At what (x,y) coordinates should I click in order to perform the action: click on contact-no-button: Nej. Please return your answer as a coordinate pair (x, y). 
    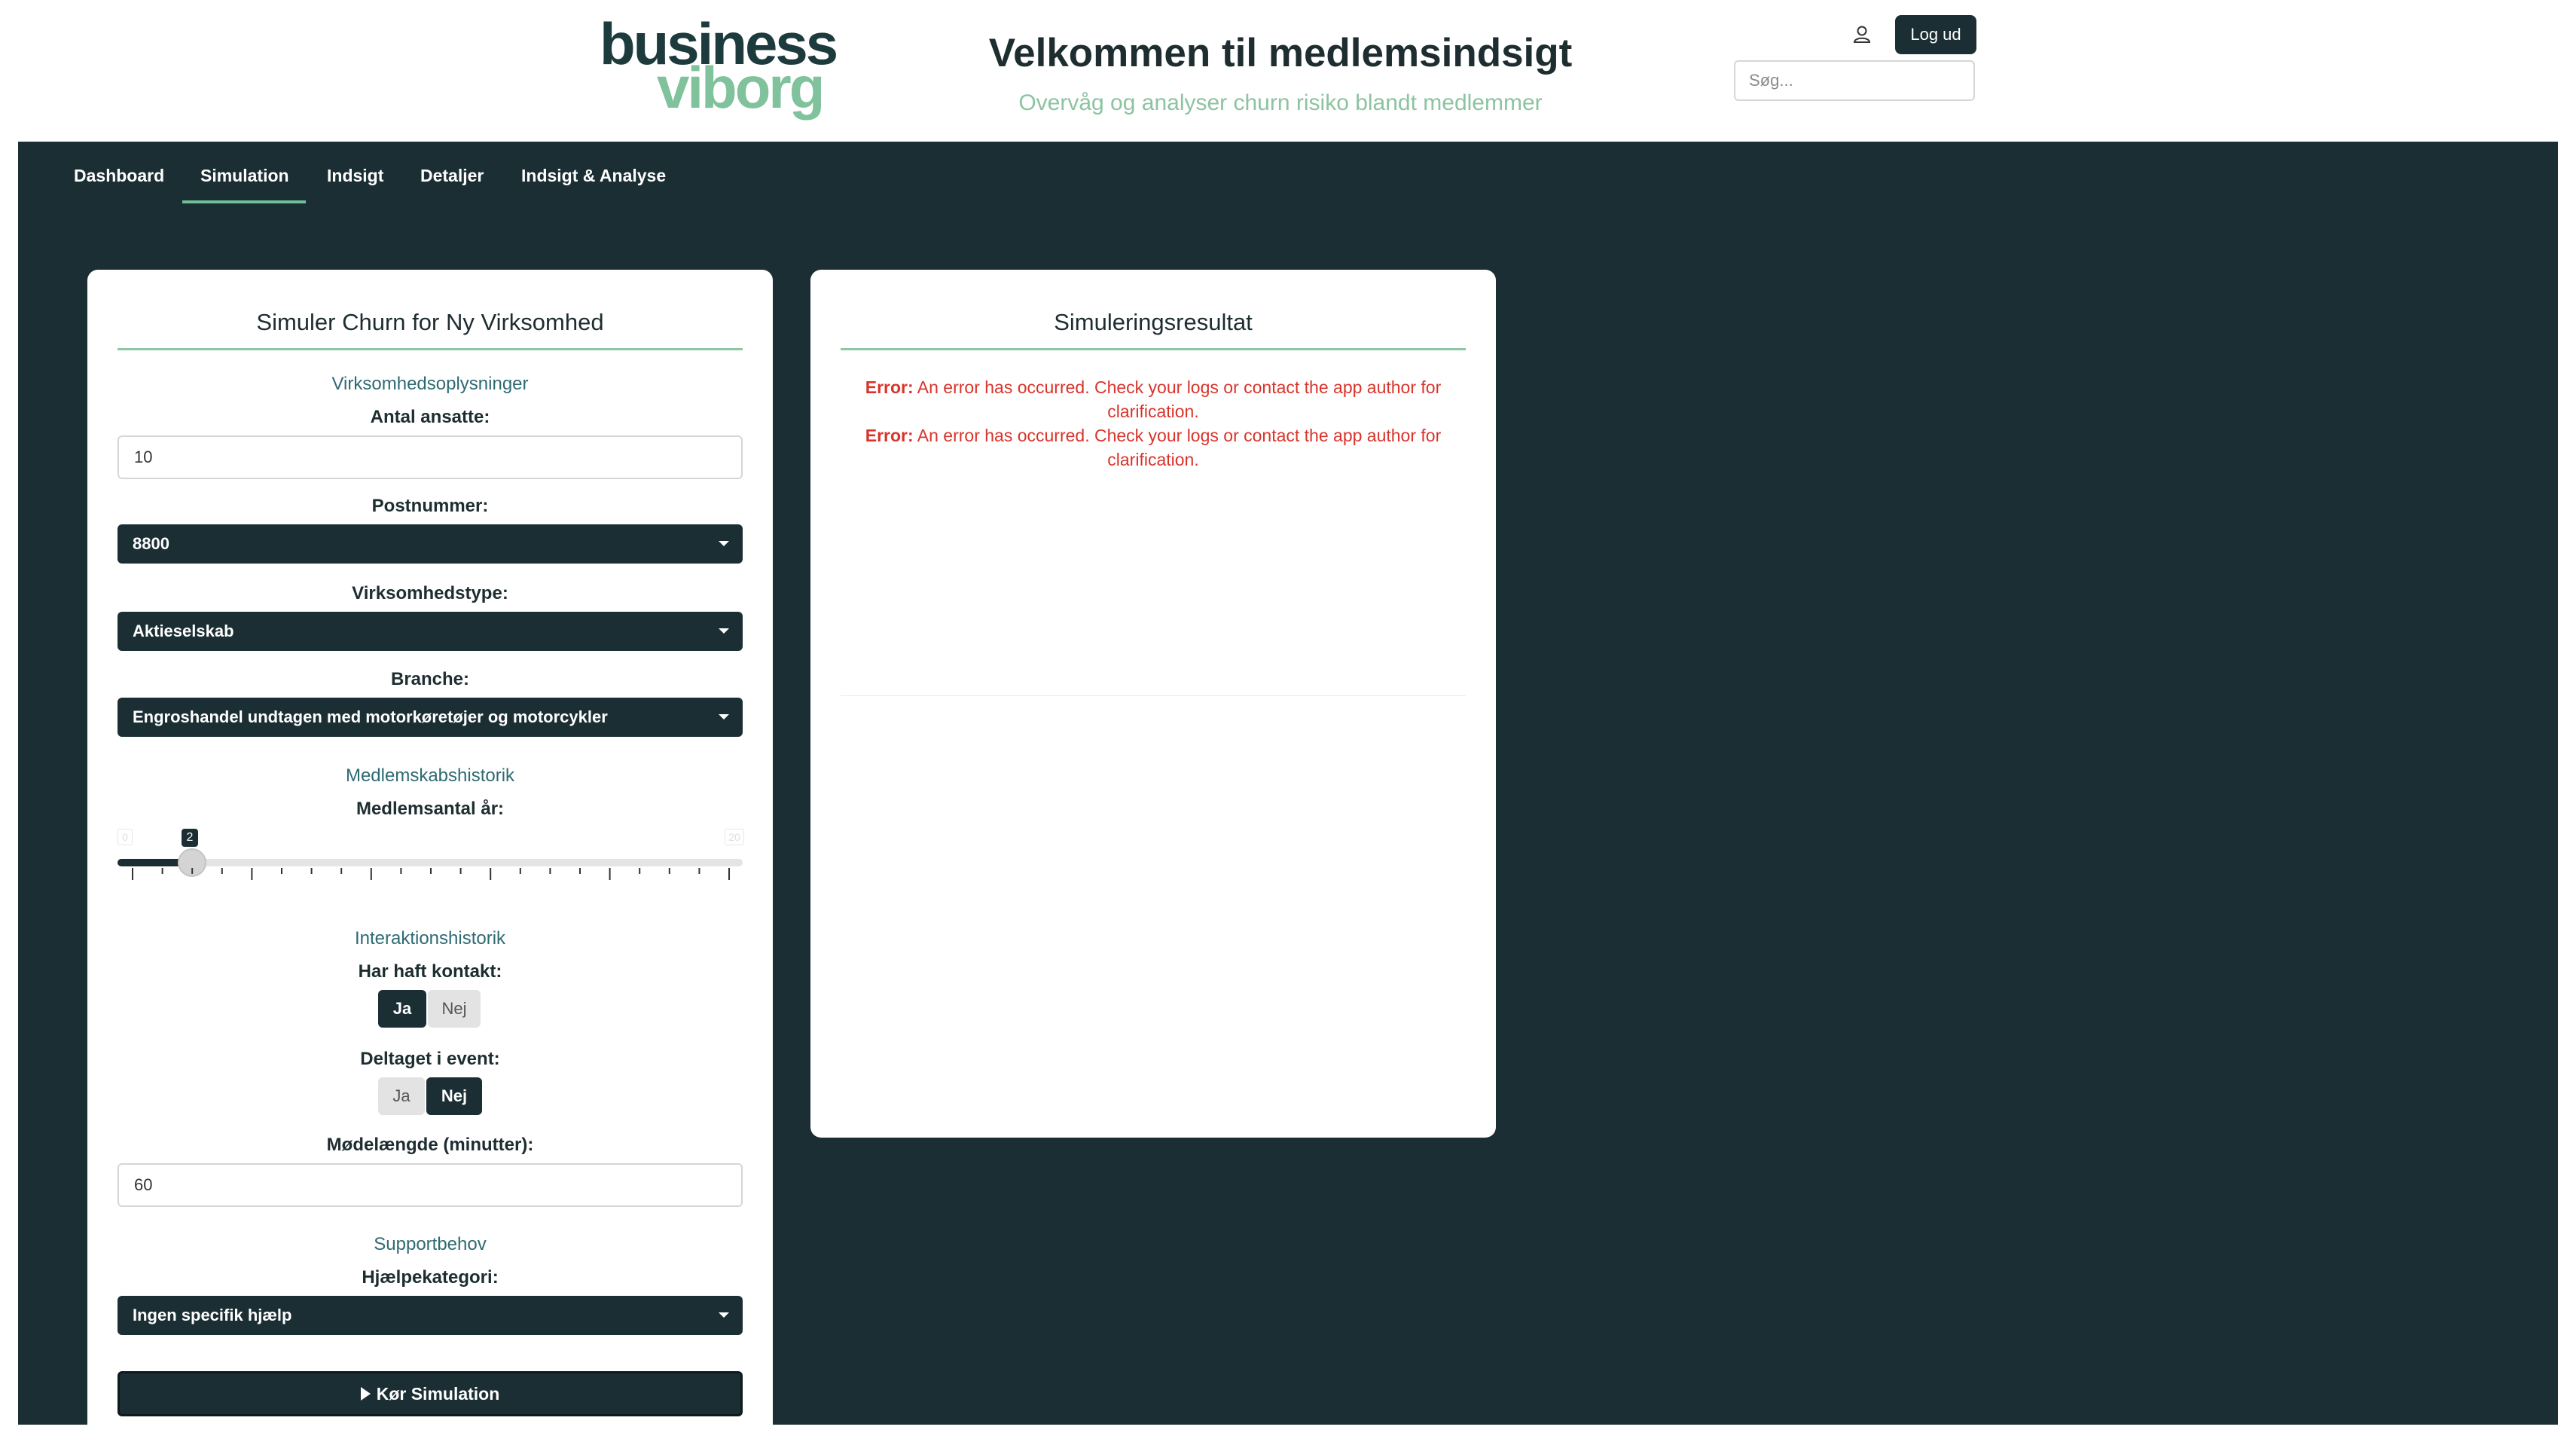
    Looking at the image, I should click on (455, 1009).